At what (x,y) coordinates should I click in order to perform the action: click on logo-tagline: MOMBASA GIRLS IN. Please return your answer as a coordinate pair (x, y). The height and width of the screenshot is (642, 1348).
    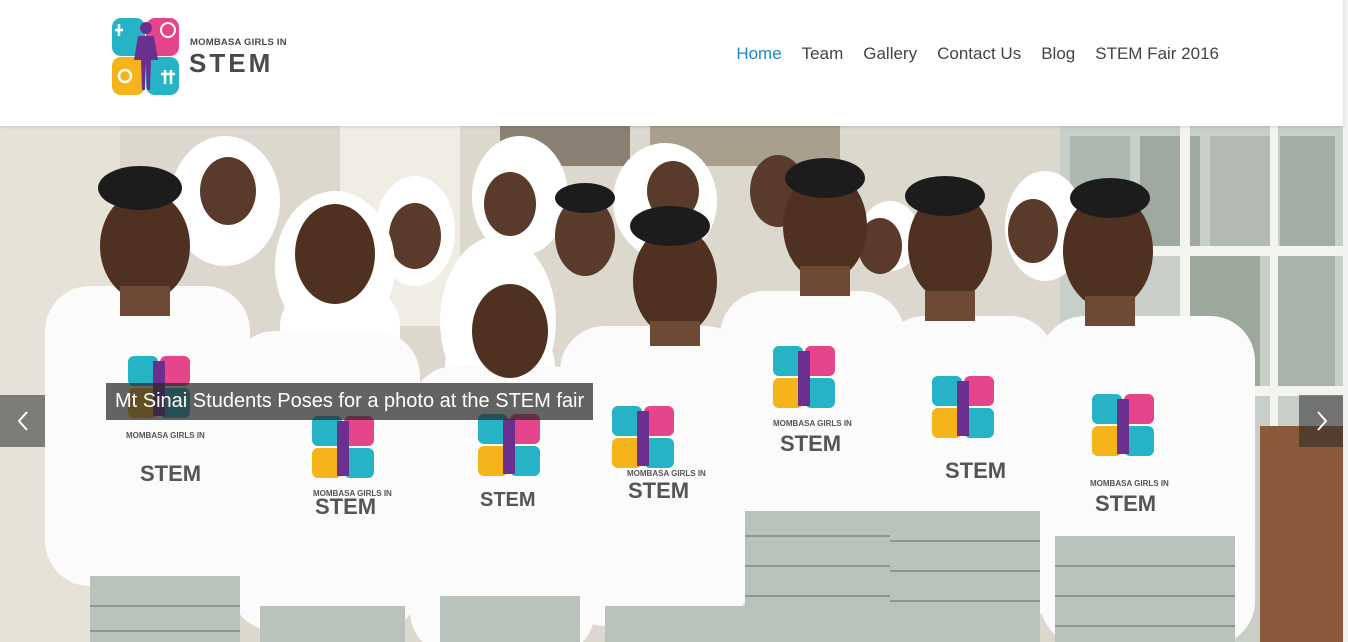
    Looking at the image, I should click on (238, 42).